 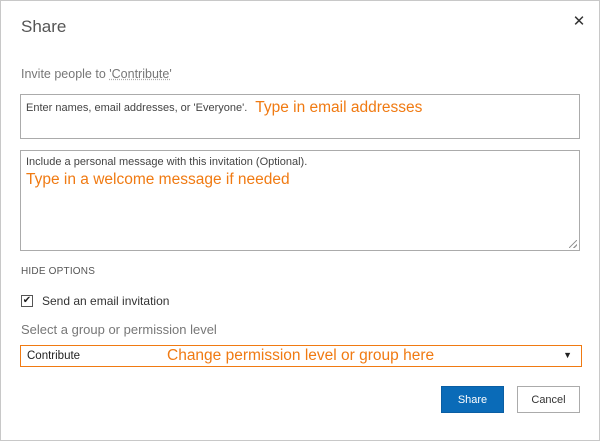 I want to click on invite-site-name: 'Contribute', so click(x=140, y=74).